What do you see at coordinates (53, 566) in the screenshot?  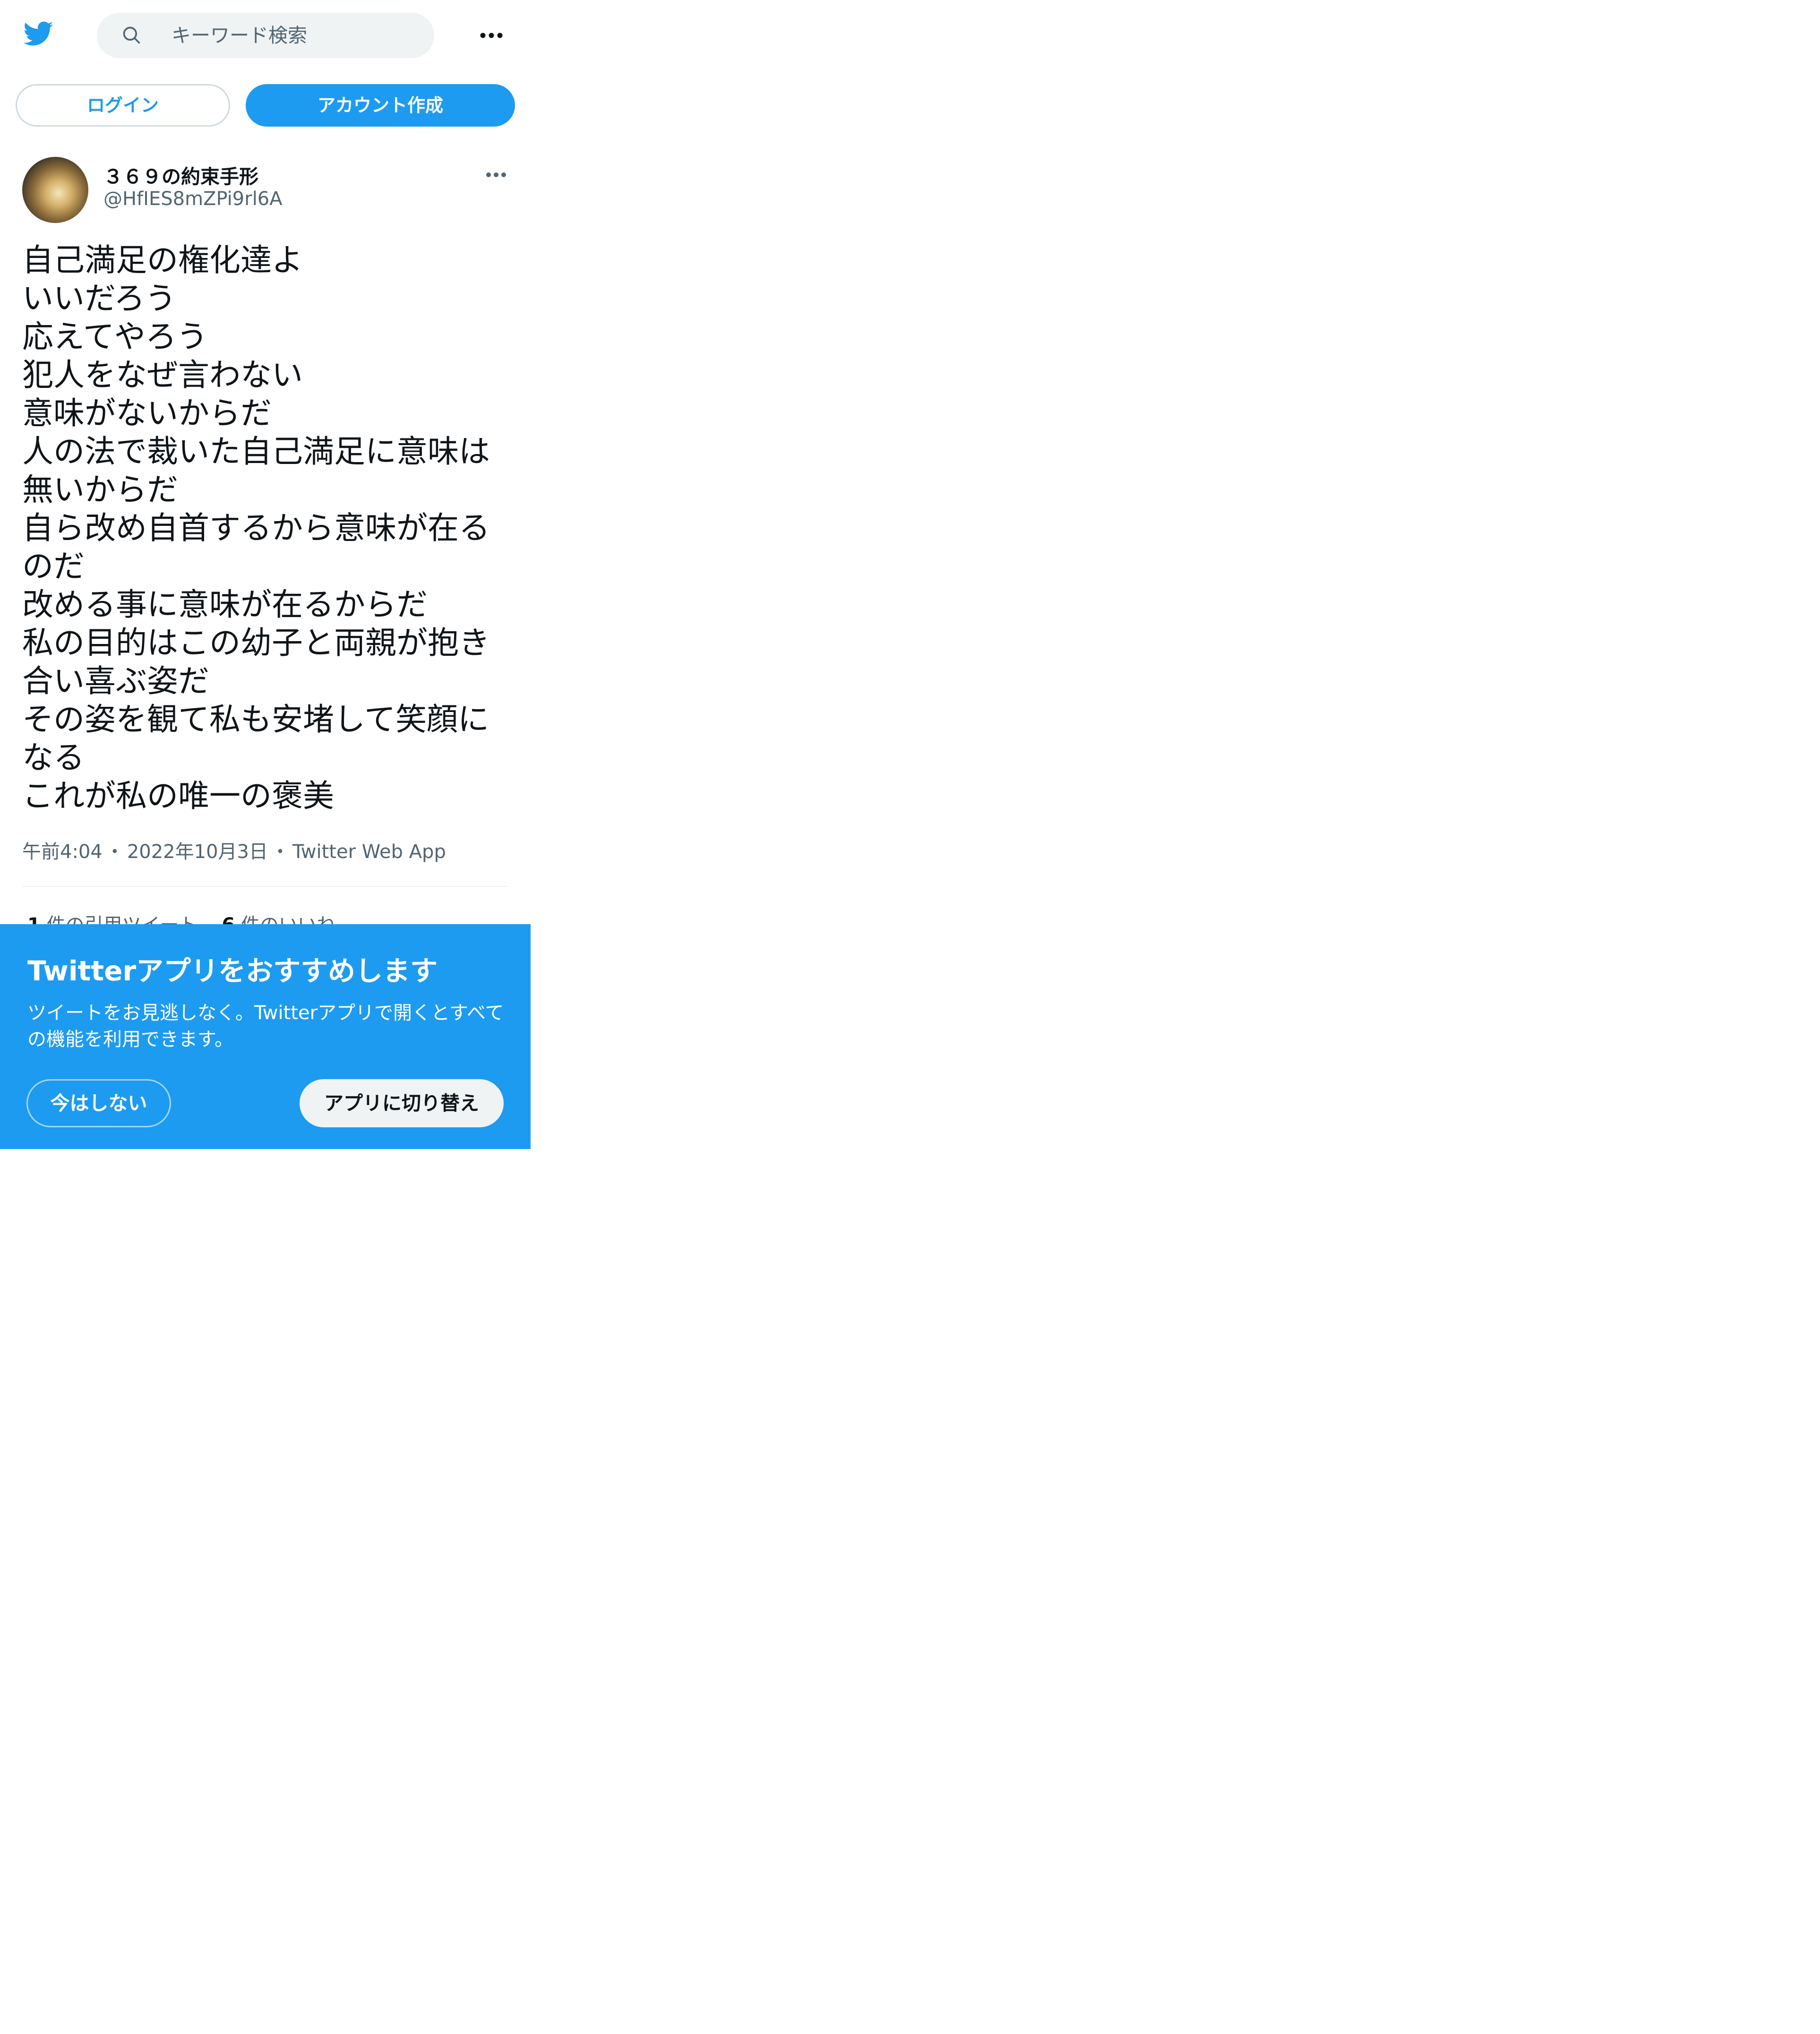 I see `tweet-line: のだ` at bounding box center [53, 566].